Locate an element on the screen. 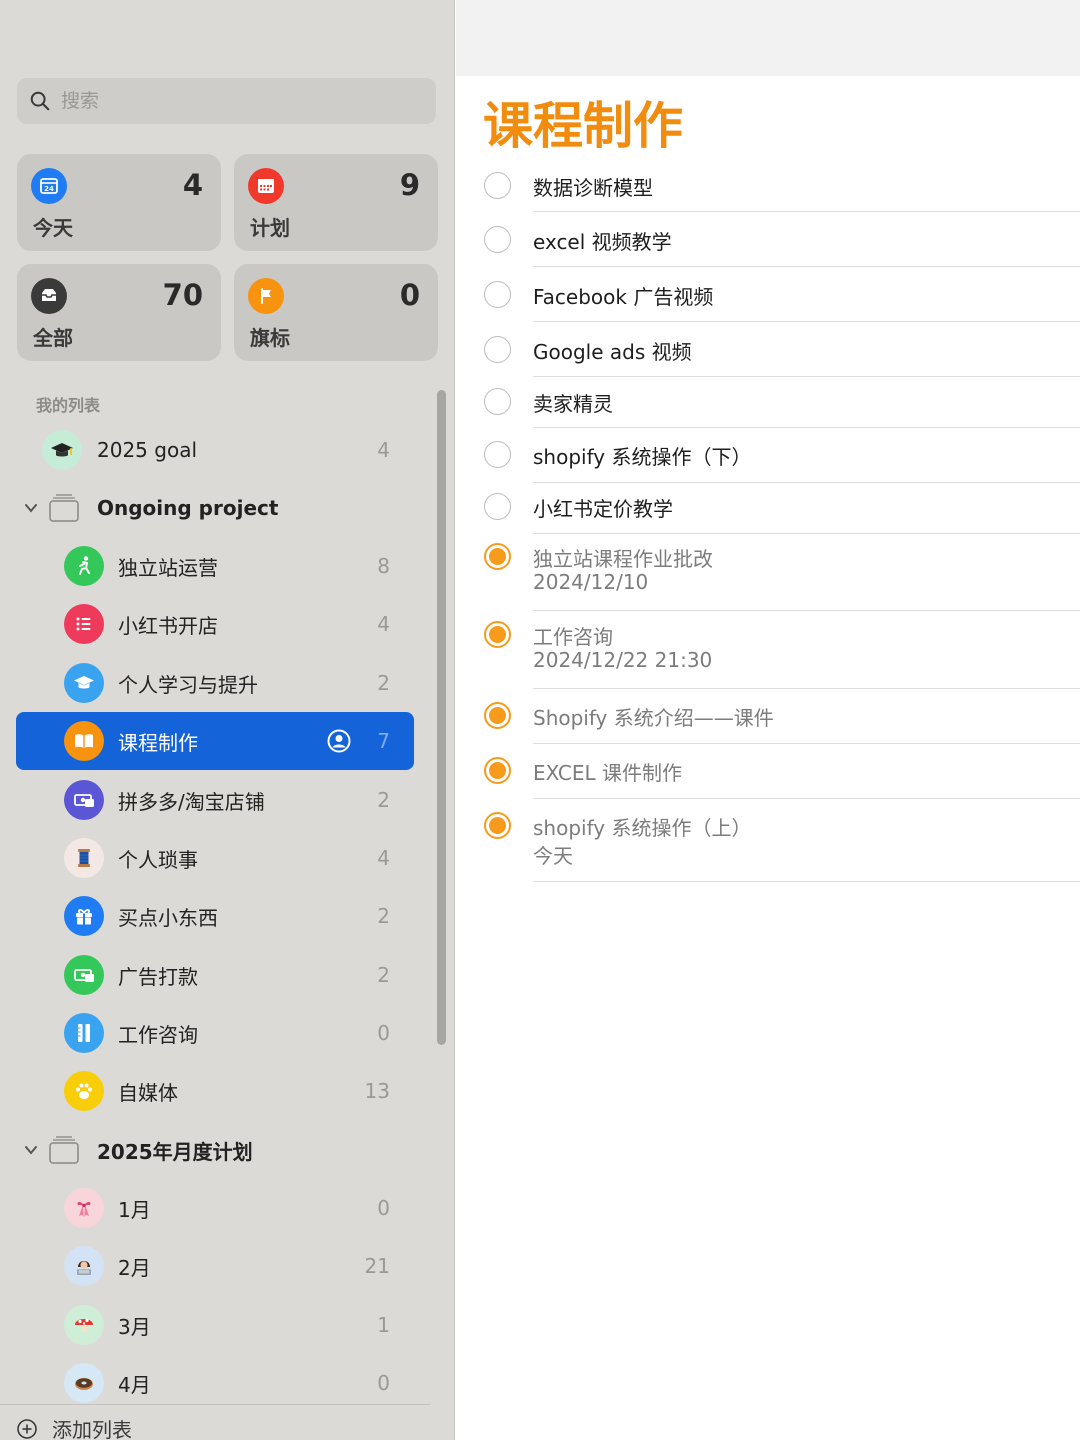 Image resolution: width=1080 pixels, height=1440 pixels. sidebar-scrollbar is located at coordinates (441, 717).